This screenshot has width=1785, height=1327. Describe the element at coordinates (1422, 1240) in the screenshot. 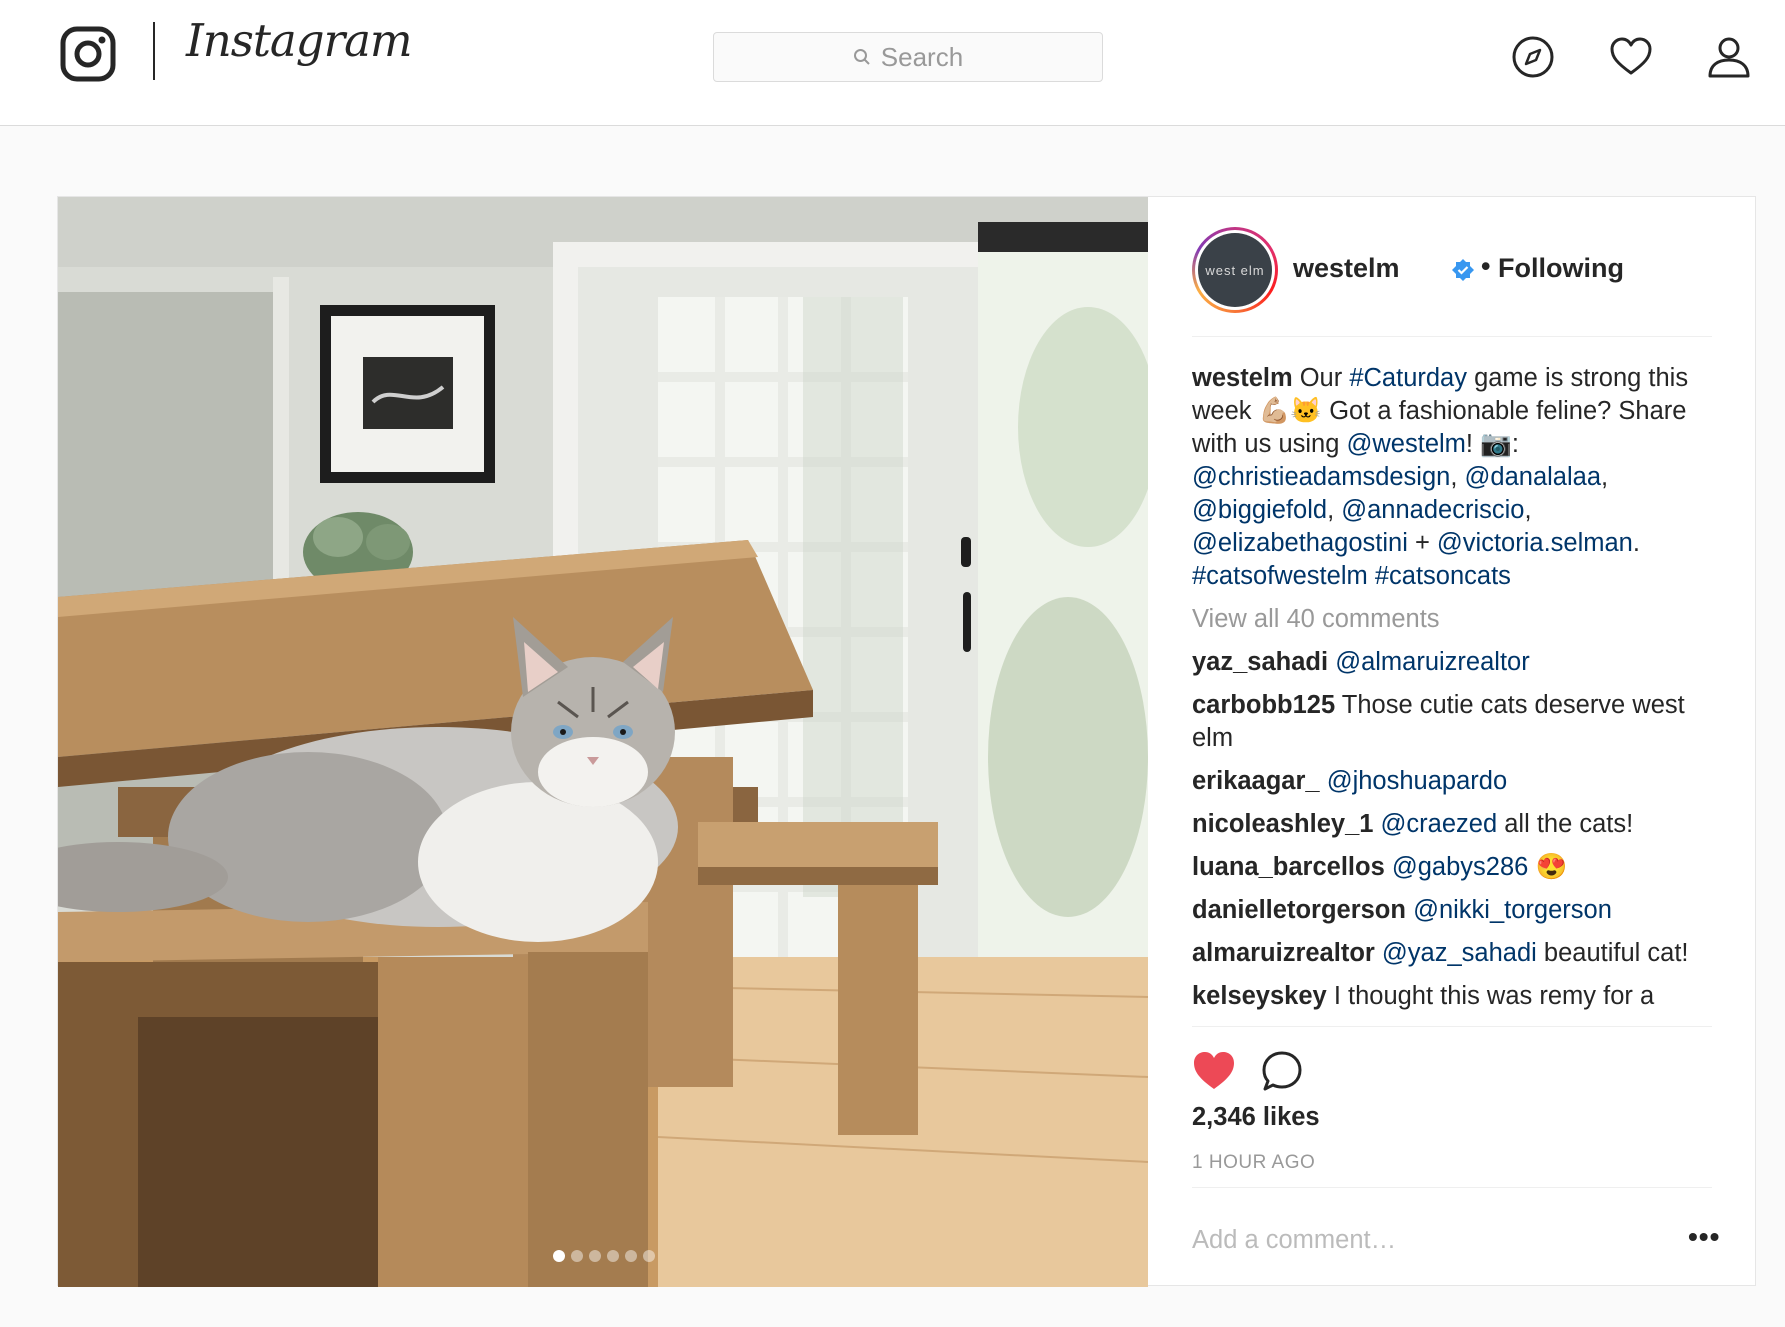

I see `add-comment-input` at that location.